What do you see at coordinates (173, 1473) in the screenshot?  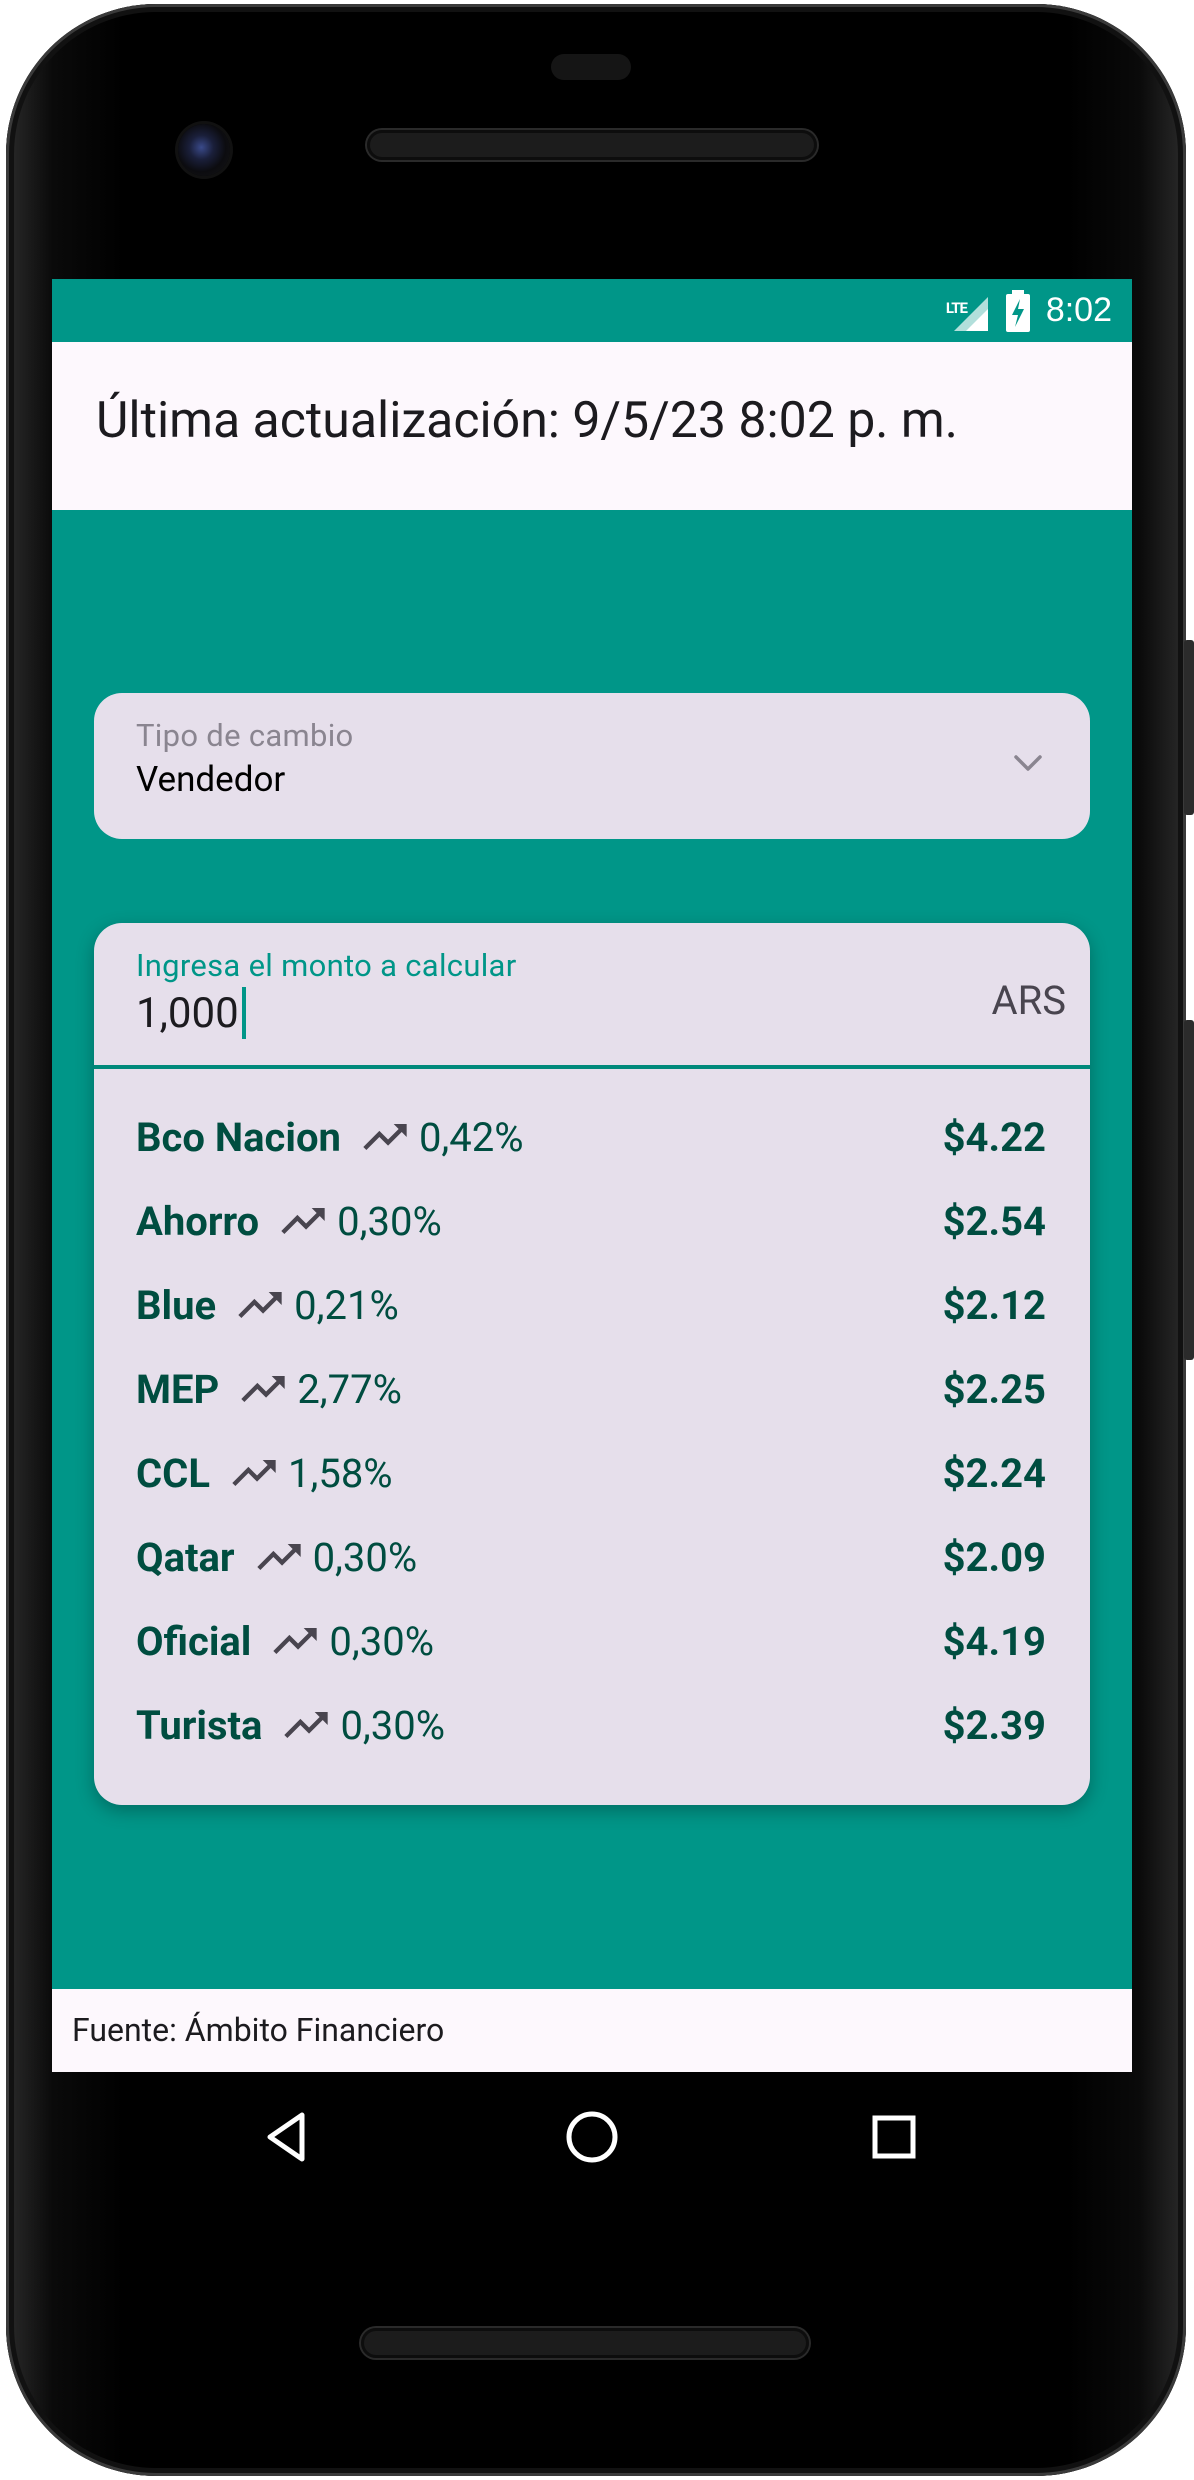 I see `rate-name: CCL` at bounding box center [173, 1473].